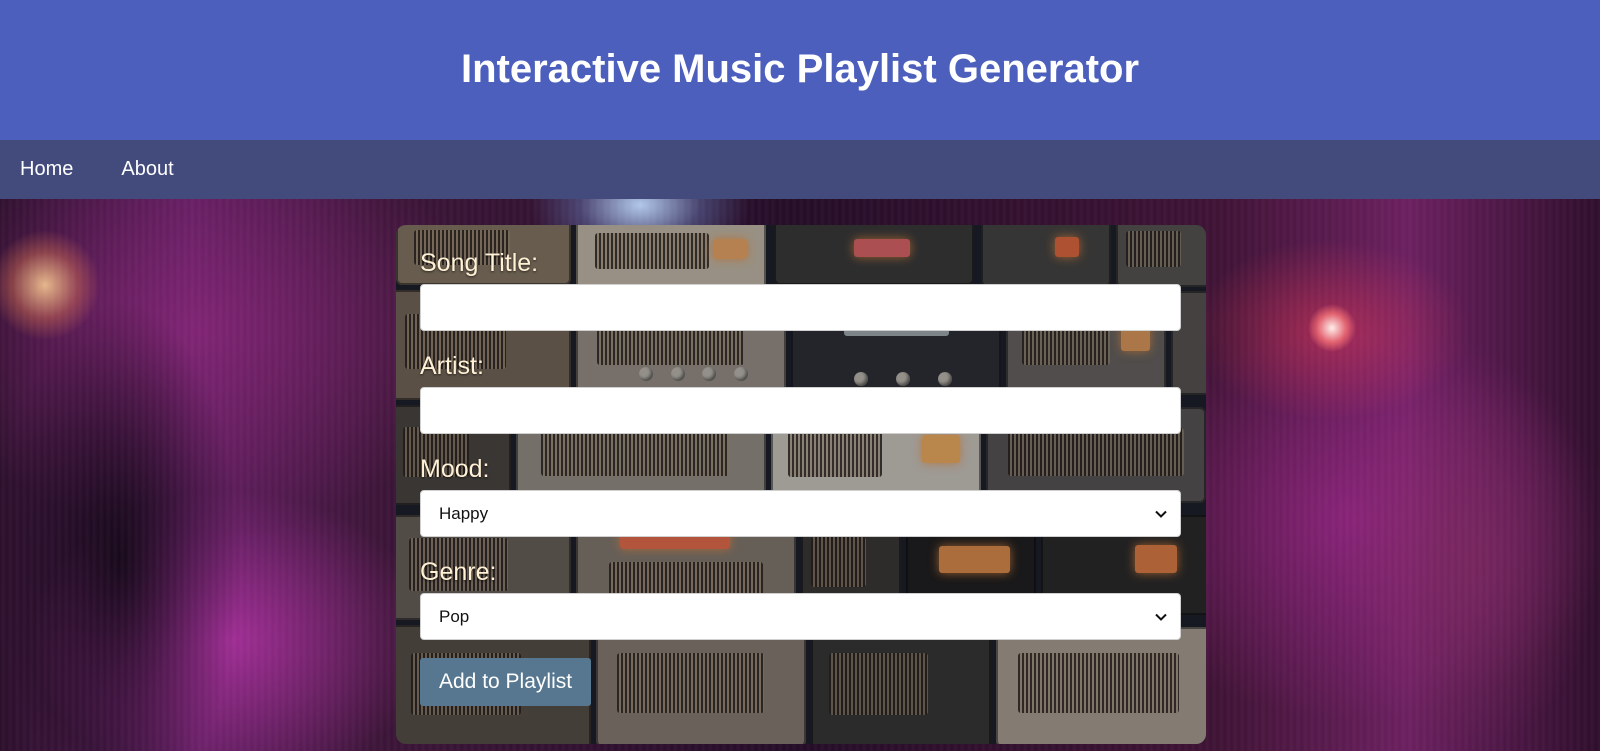 The image size is (1600, 751). I want to click on artist-input, so click(800, 410).